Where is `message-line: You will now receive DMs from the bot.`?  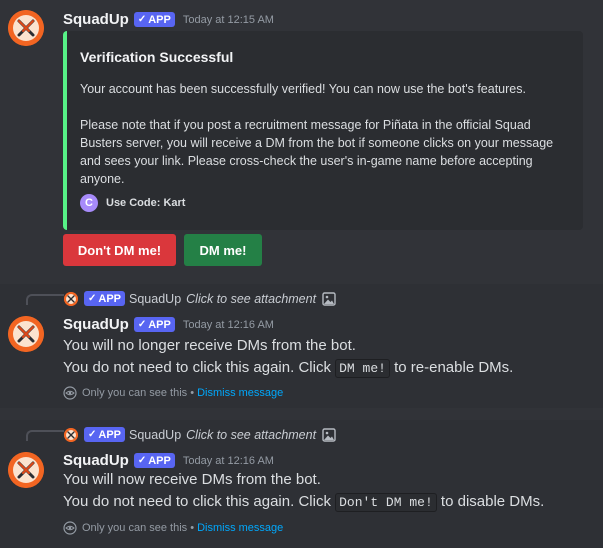 message-line: You will now receive DMs from the bot. is located at coordinates (192, 479).